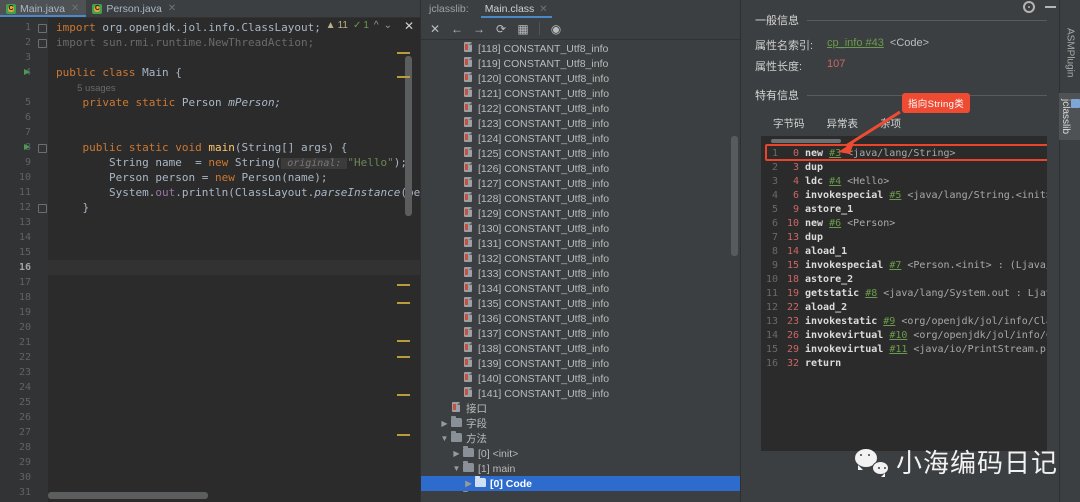 This screenshot has width=1080, height=502. Describe the element at coordinates (1050, 7) in the screenshot. I see `minimize-icon` at that location.